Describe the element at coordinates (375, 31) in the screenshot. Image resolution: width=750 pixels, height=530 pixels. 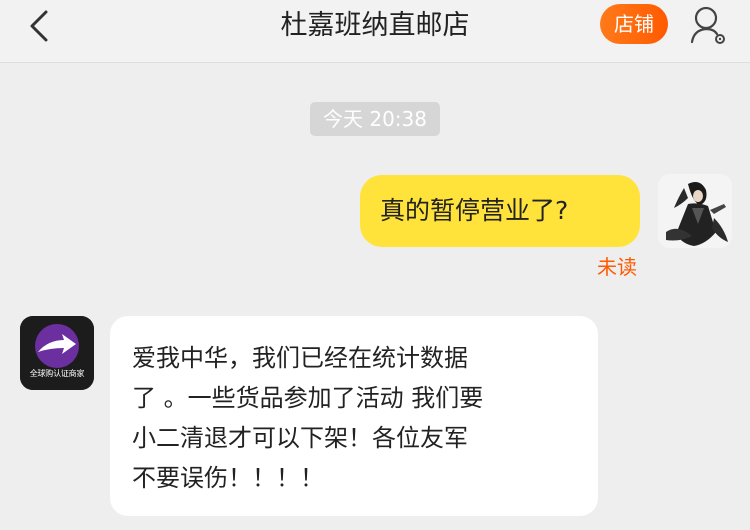
I see `chat-header: 杜嘉班纳直邮店 店铺` at that location.